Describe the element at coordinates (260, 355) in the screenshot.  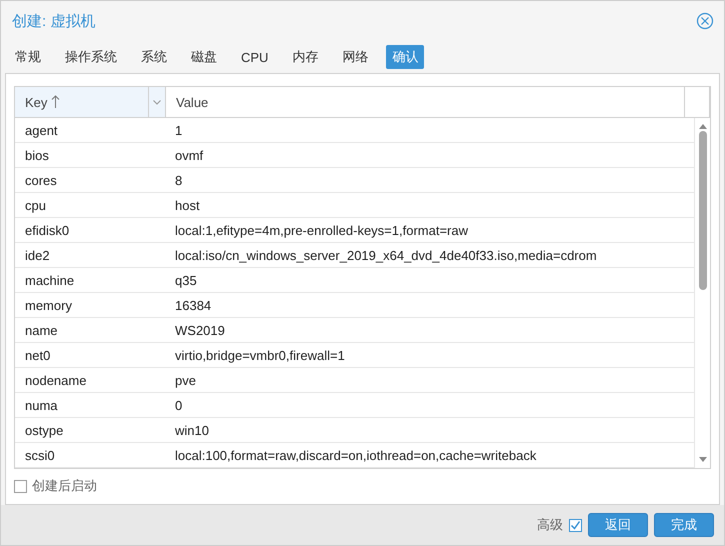
I see `table-cell-text: virtio,bridge=vmbr0,firewall=1` at that location.